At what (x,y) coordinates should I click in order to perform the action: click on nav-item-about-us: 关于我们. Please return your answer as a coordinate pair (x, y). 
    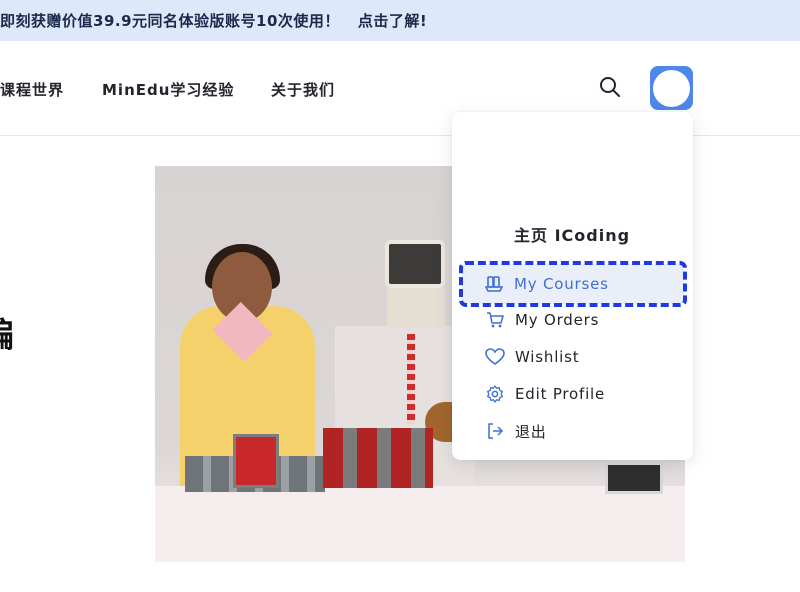
    Looking at the image, I should click on (303, 89).